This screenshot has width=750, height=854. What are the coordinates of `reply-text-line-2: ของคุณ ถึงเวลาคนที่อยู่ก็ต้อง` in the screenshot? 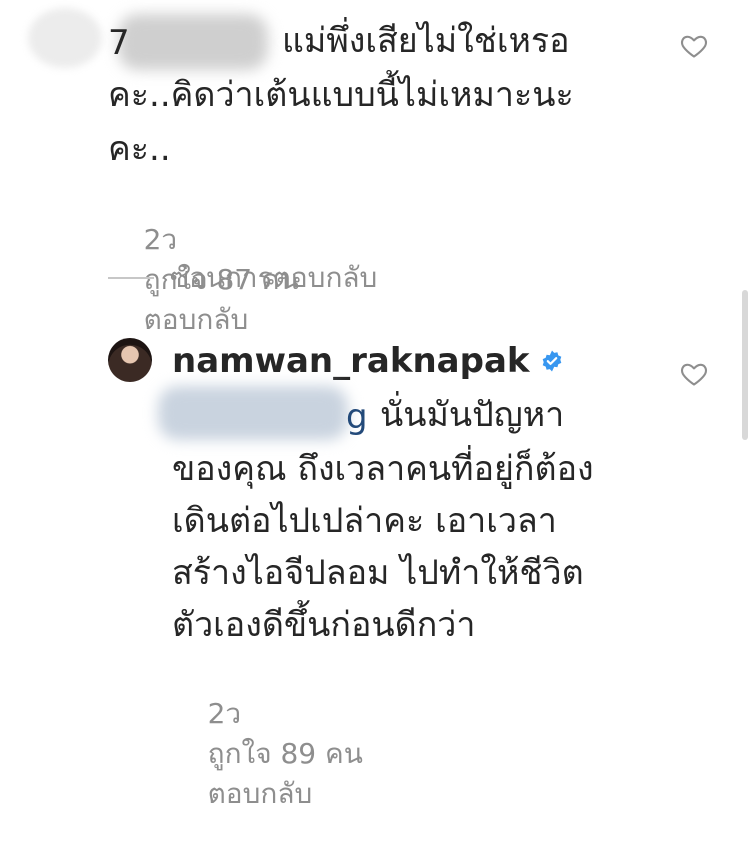 It's located at (383, 469).